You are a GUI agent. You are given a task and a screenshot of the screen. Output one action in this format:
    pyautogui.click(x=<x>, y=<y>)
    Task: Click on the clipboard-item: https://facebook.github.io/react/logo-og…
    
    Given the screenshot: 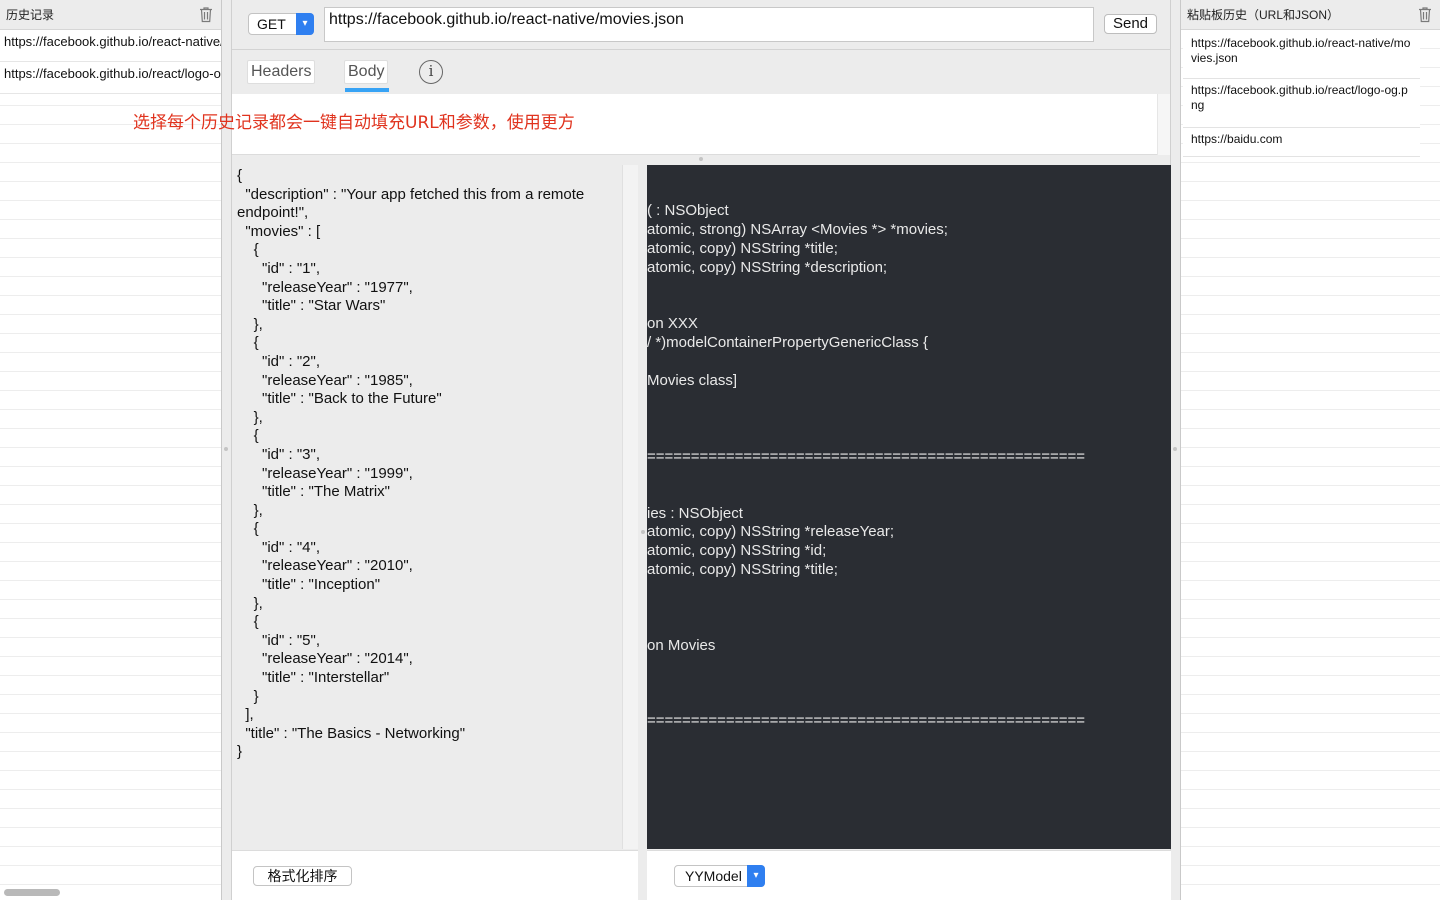 What is the action you would take?
    pyautogui.click(x=1301, y=103)
    